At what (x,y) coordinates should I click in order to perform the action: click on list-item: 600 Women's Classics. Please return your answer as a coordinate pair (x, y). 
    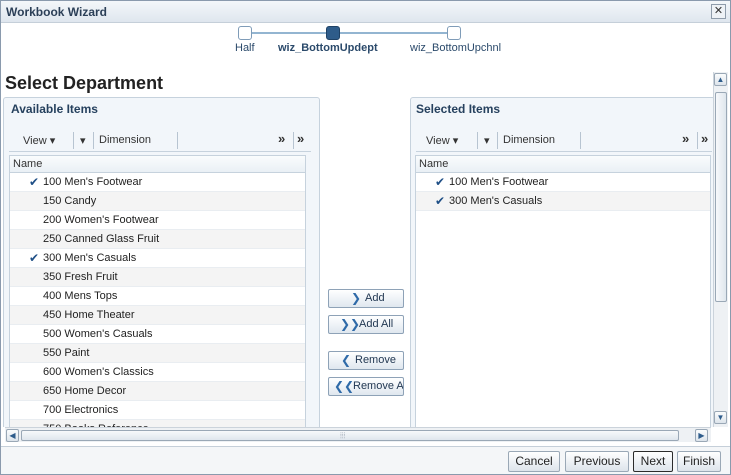
    Looking at the image, I should click on (157, 372).